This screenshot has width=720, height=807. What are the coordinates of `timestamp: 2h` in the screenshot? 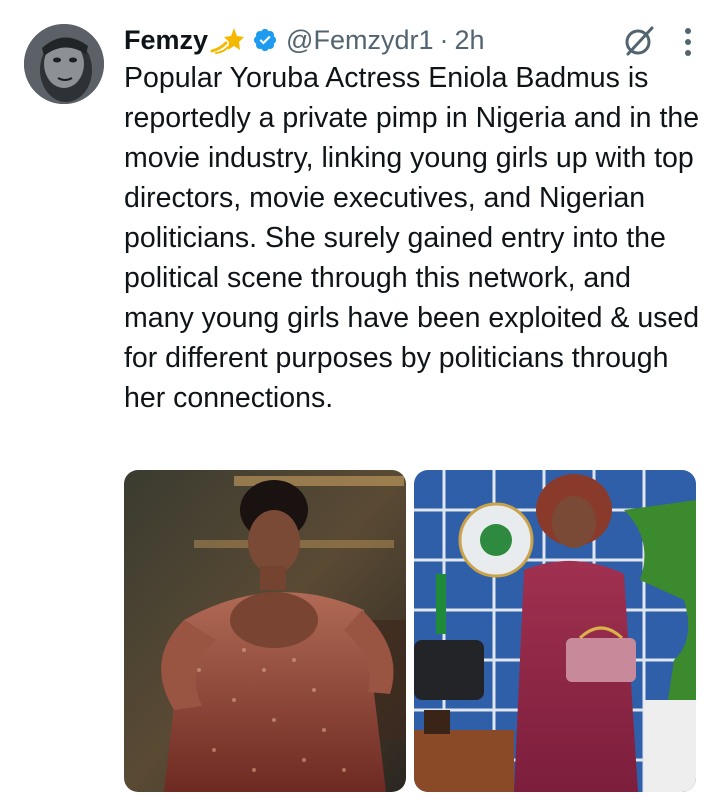 It's located at (469, 40).